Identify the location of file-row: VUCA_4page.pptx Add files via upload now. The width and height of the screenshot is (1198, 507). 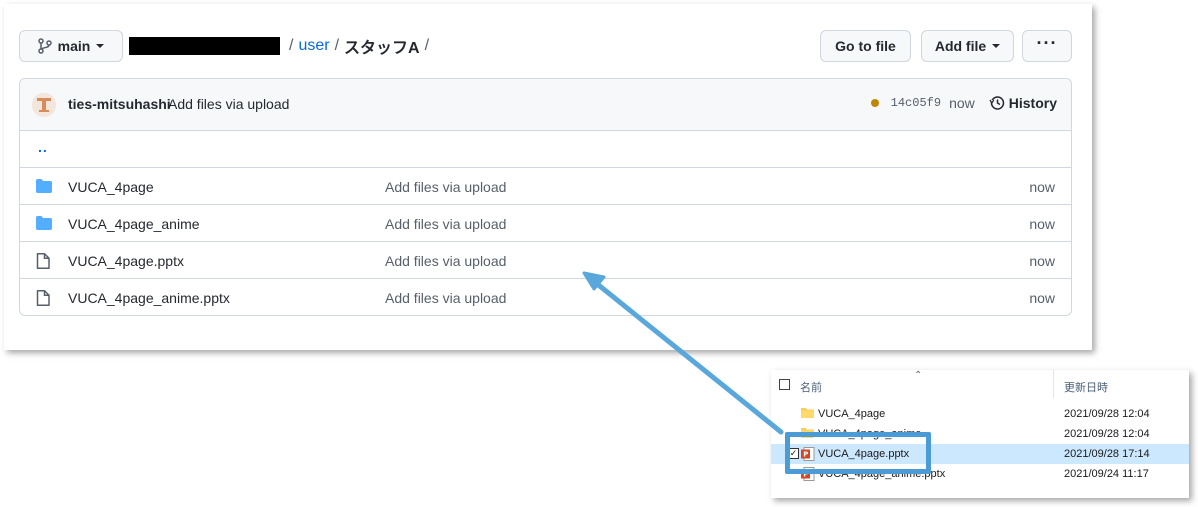
(545, 260).